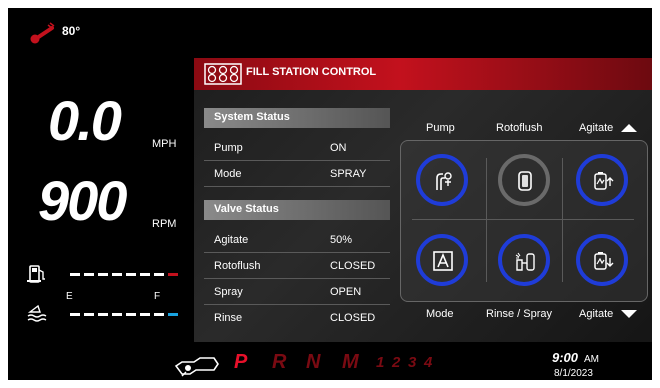 The width and height of the screenshot is (660, 388). What do you see at coordinates (341, 240) in the screenshot?
I see `valve-value: 50%` at bounding box center [341, 240].